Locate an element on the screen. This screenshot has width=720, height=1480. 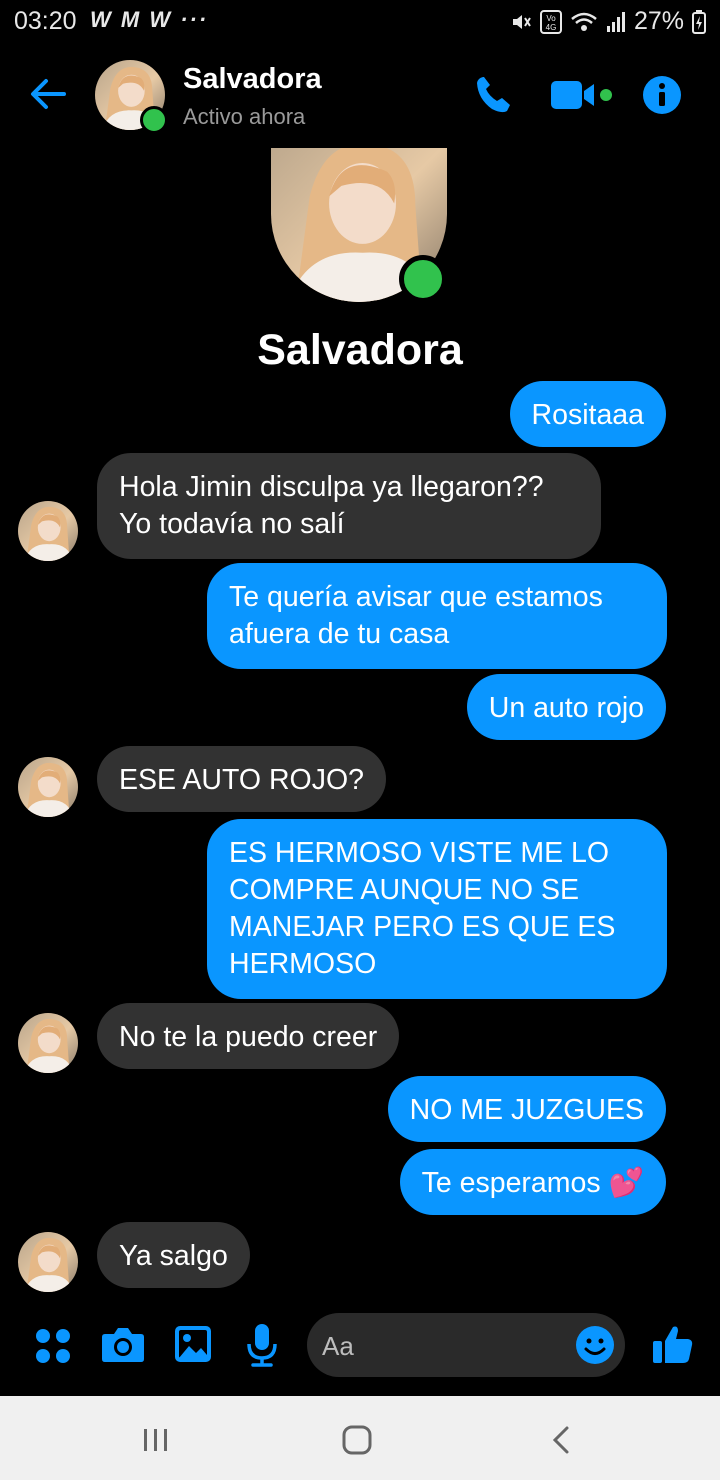
received-message: No te la puedo creer is located at coordinates (248, 1036).